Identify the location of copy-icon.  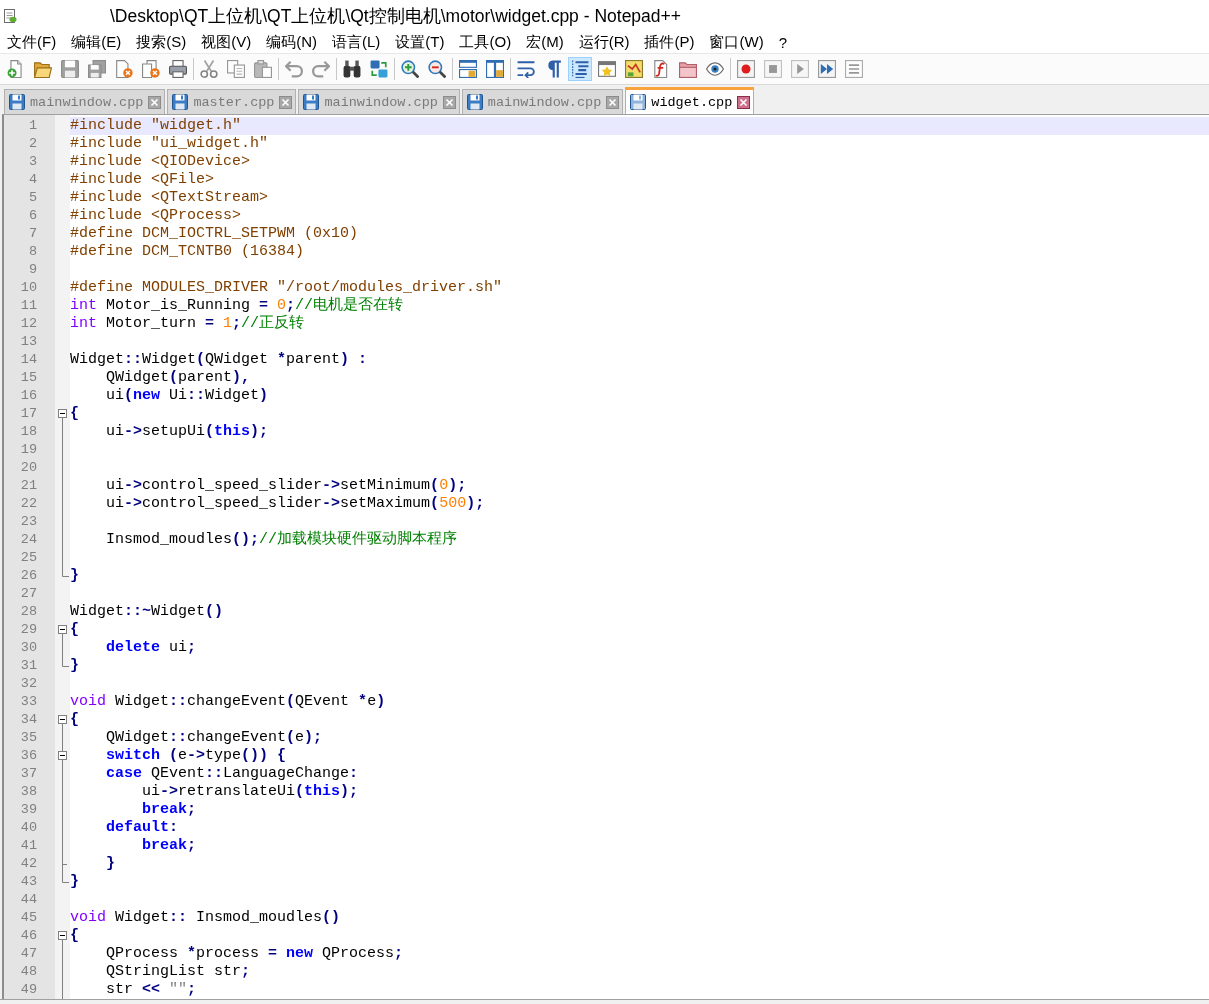
(236, 69).